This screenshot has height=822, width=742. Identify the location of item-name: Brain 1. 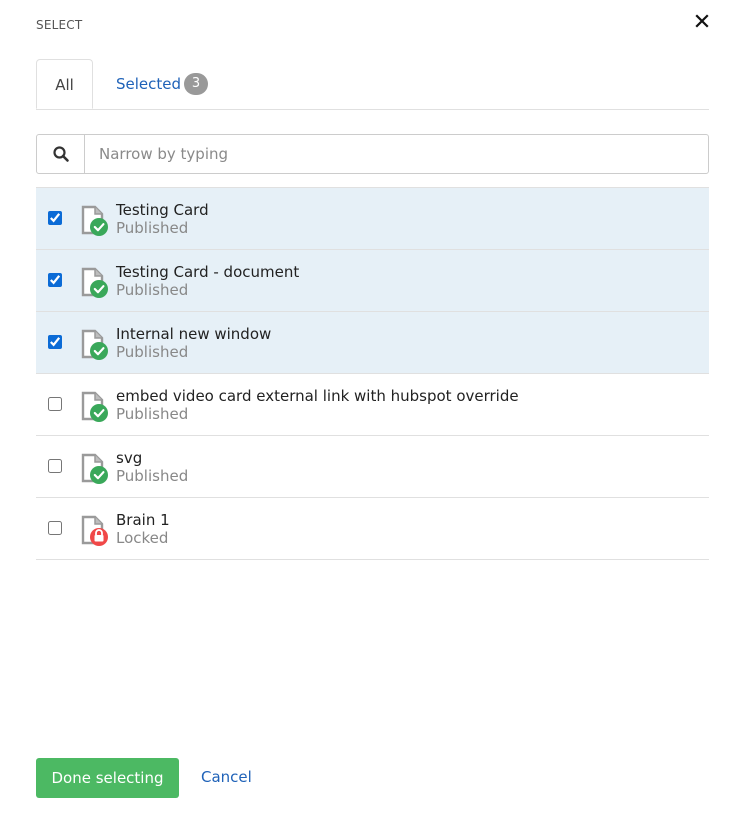
(143, 520).